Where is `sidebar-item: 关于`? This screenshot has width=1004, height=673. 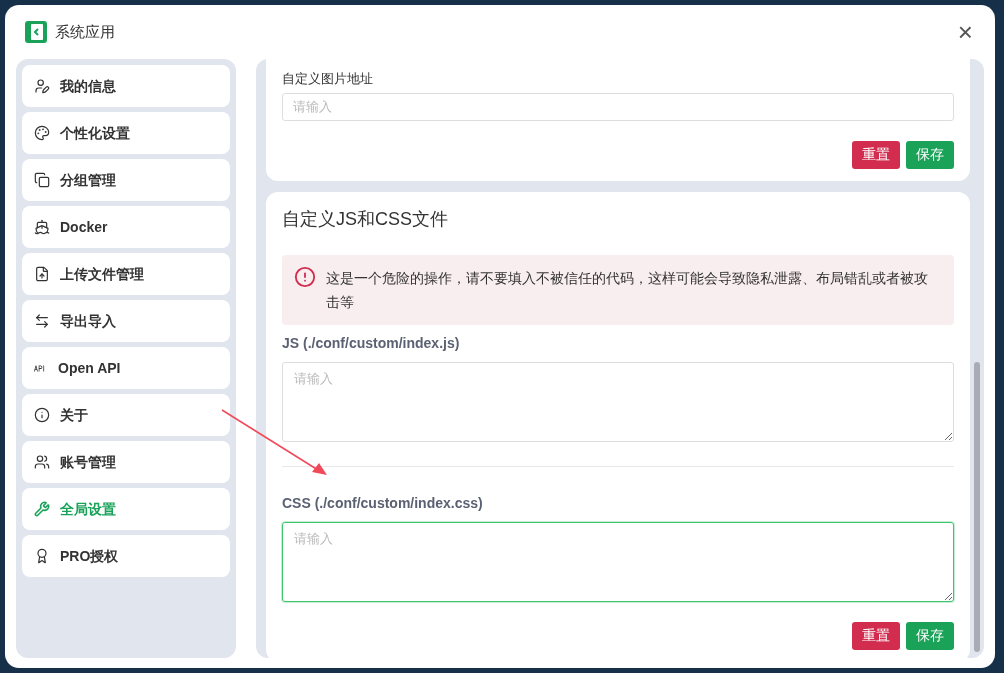 sidebar-item: 关于 is located at coordinates (126, 415).